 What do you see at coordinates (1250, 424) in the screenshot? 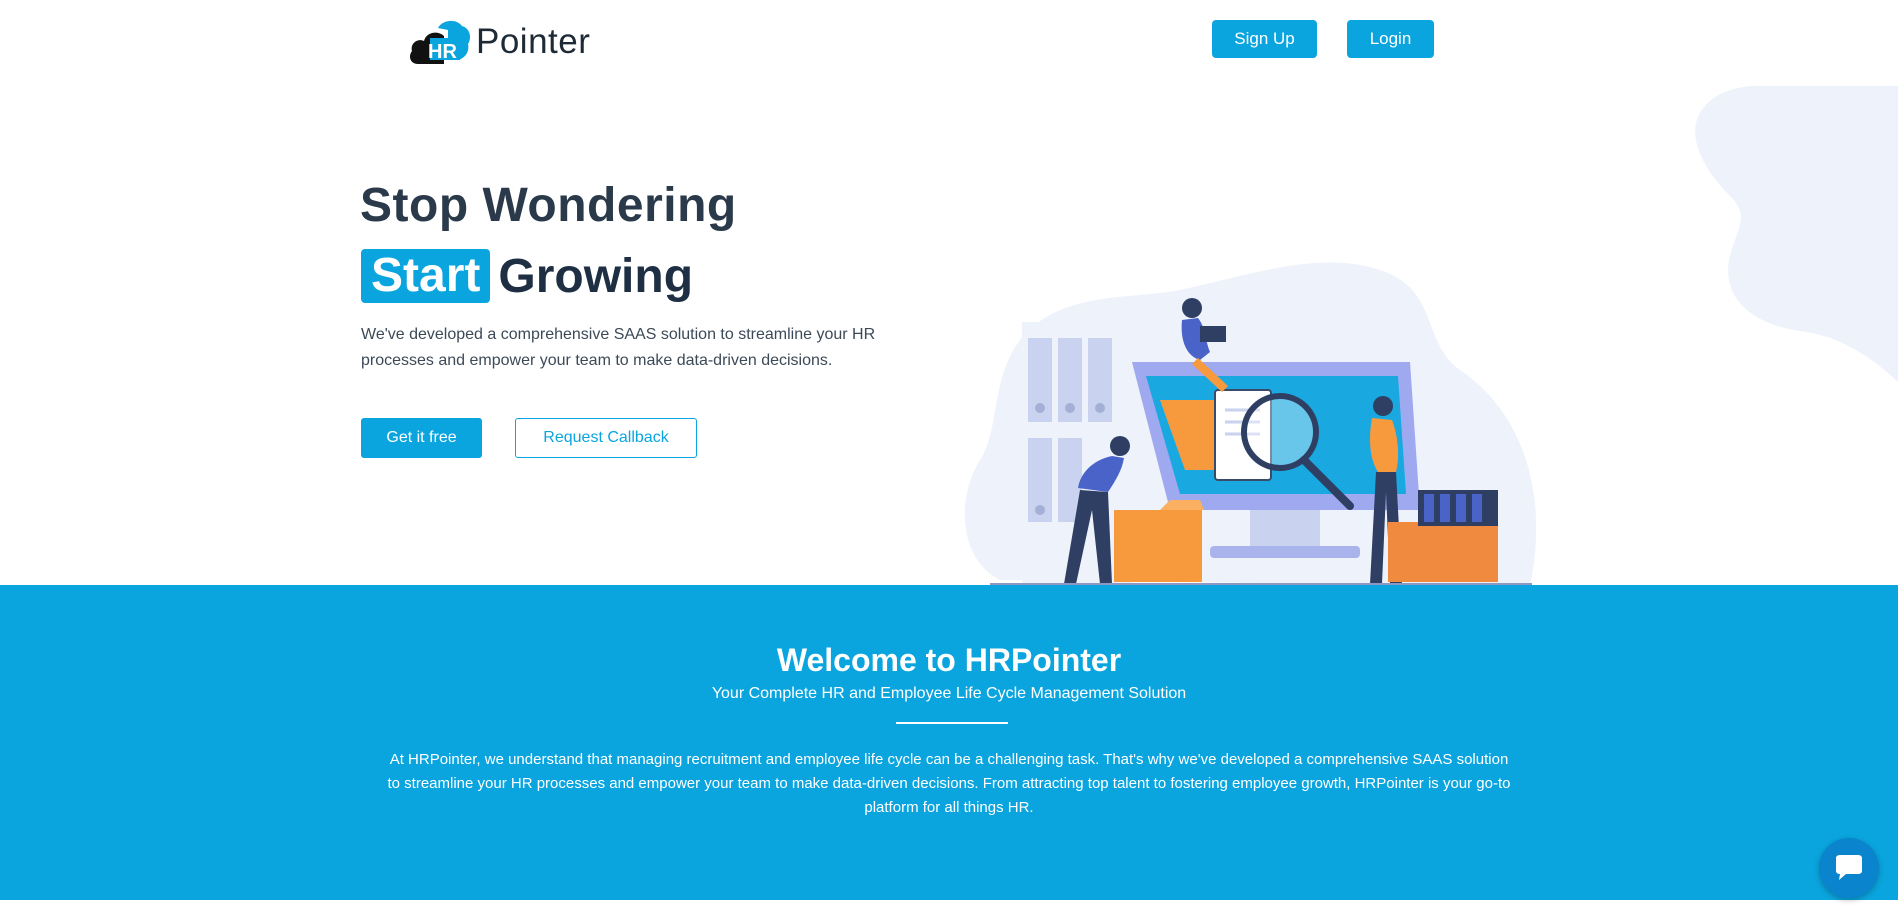
I see `hero-illustration` at bounding box center [1250, 424].